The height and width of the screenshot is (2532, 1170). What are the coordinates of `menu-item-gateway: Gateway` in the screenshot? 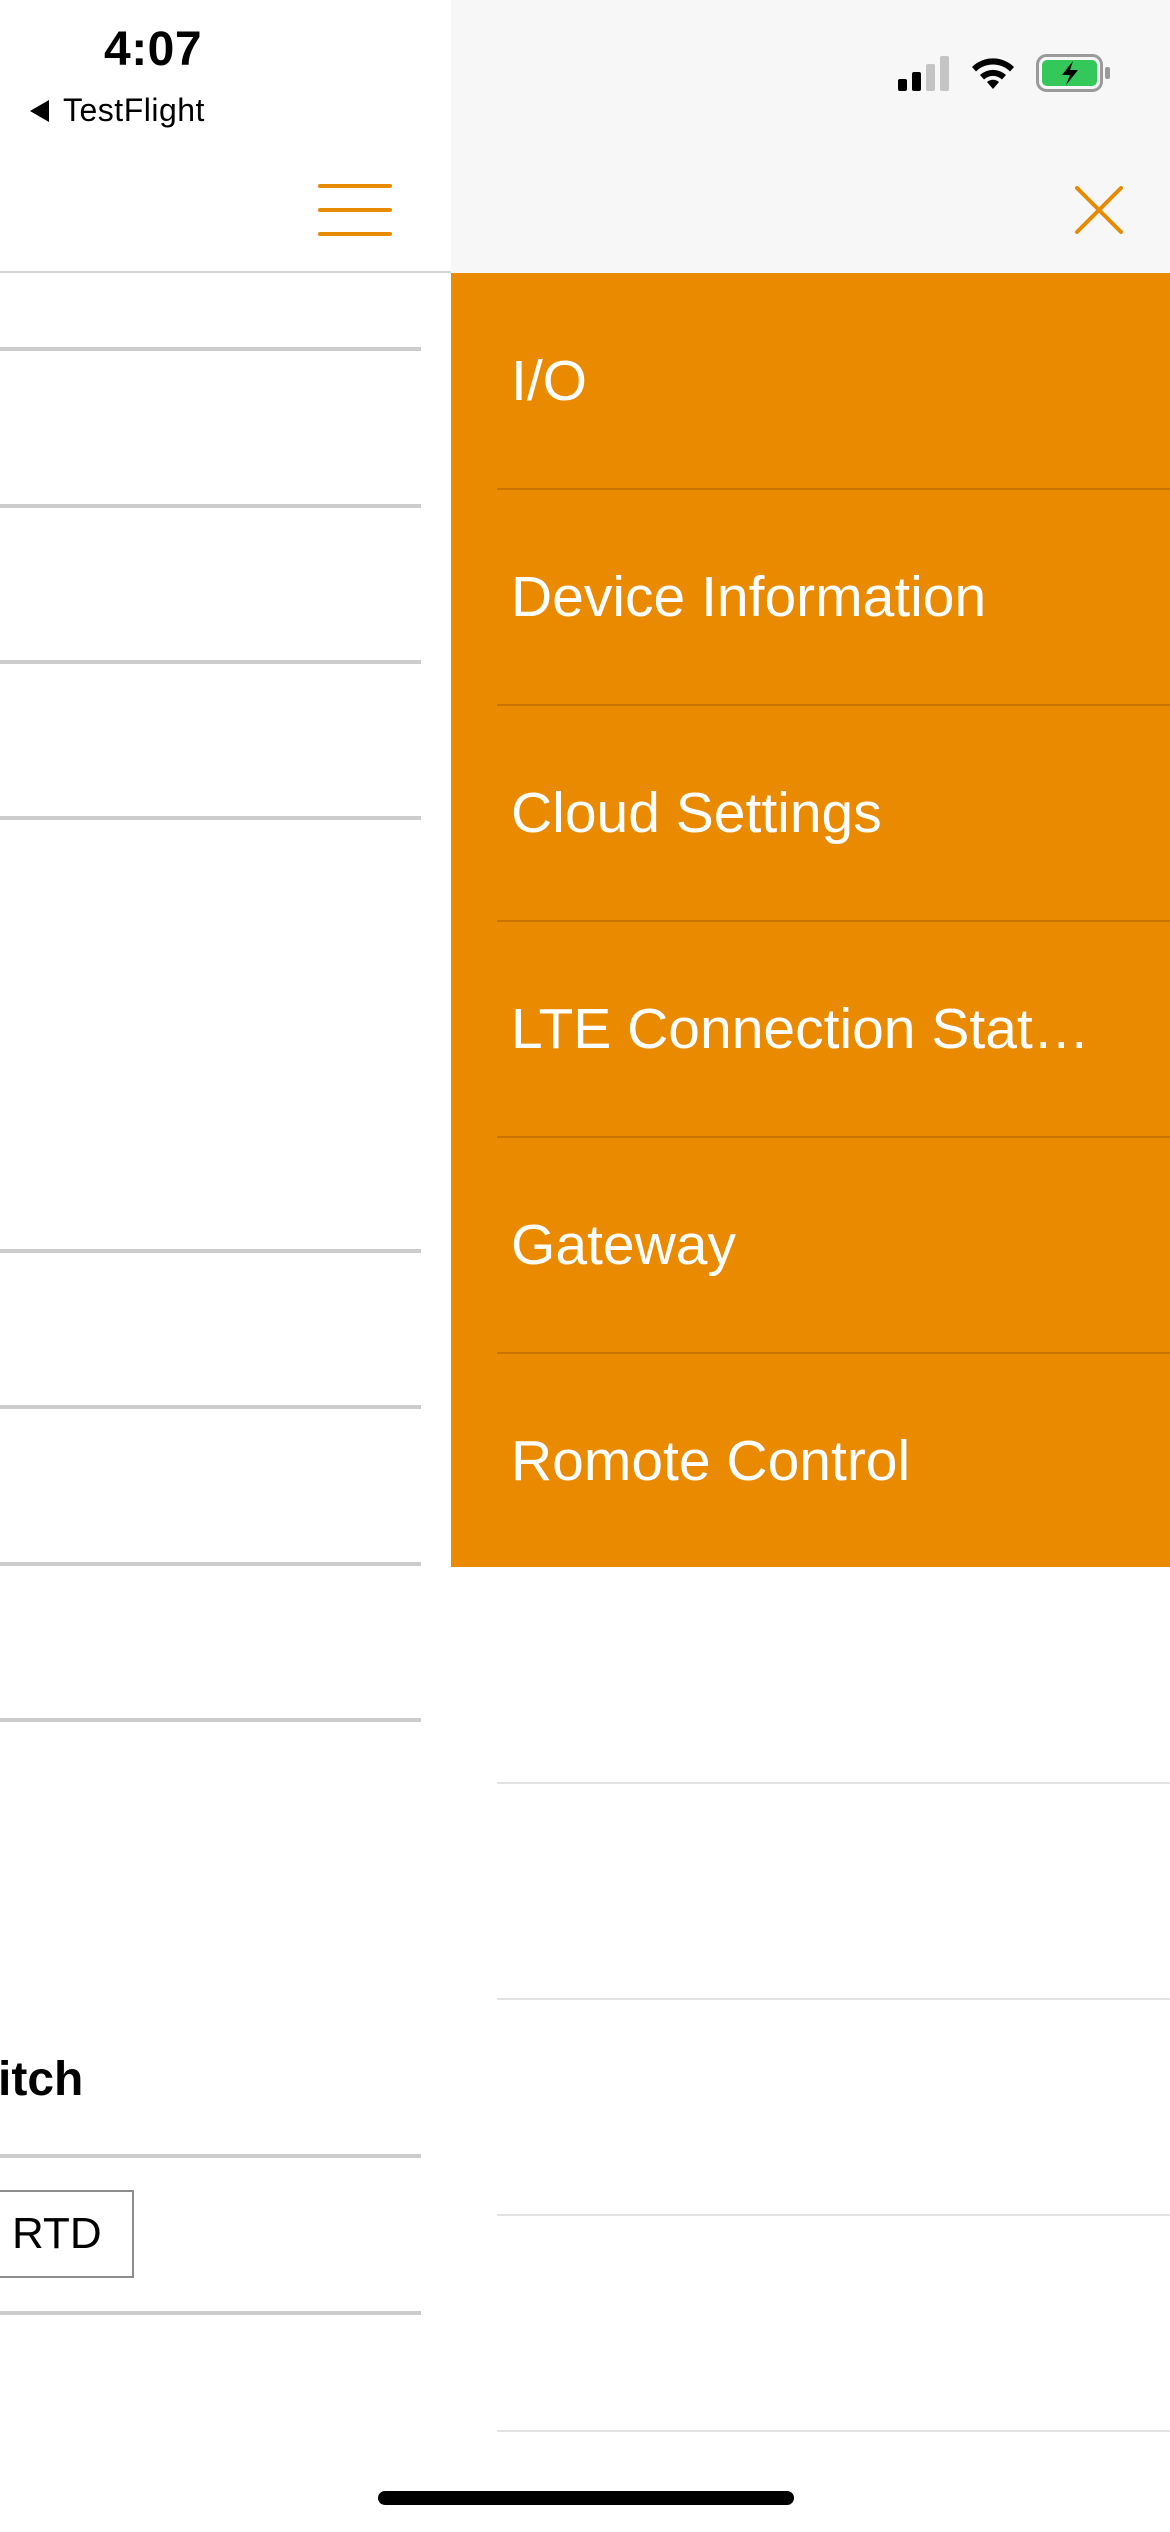 It's located at (810, 1245).